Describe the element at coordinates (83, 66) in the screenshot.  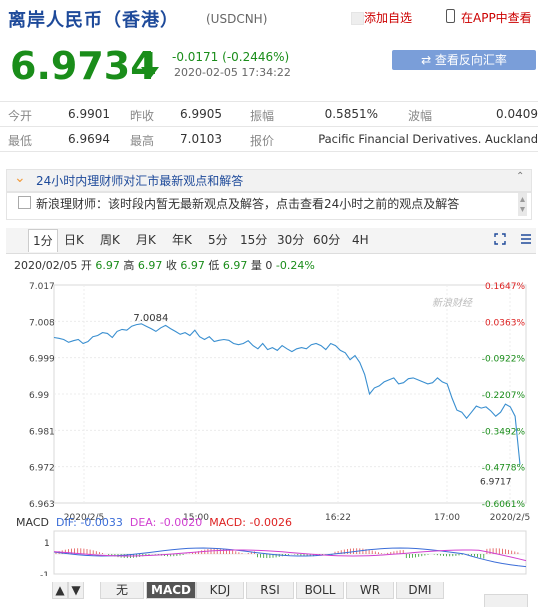
I see `current-price: 6.9734` at that location.